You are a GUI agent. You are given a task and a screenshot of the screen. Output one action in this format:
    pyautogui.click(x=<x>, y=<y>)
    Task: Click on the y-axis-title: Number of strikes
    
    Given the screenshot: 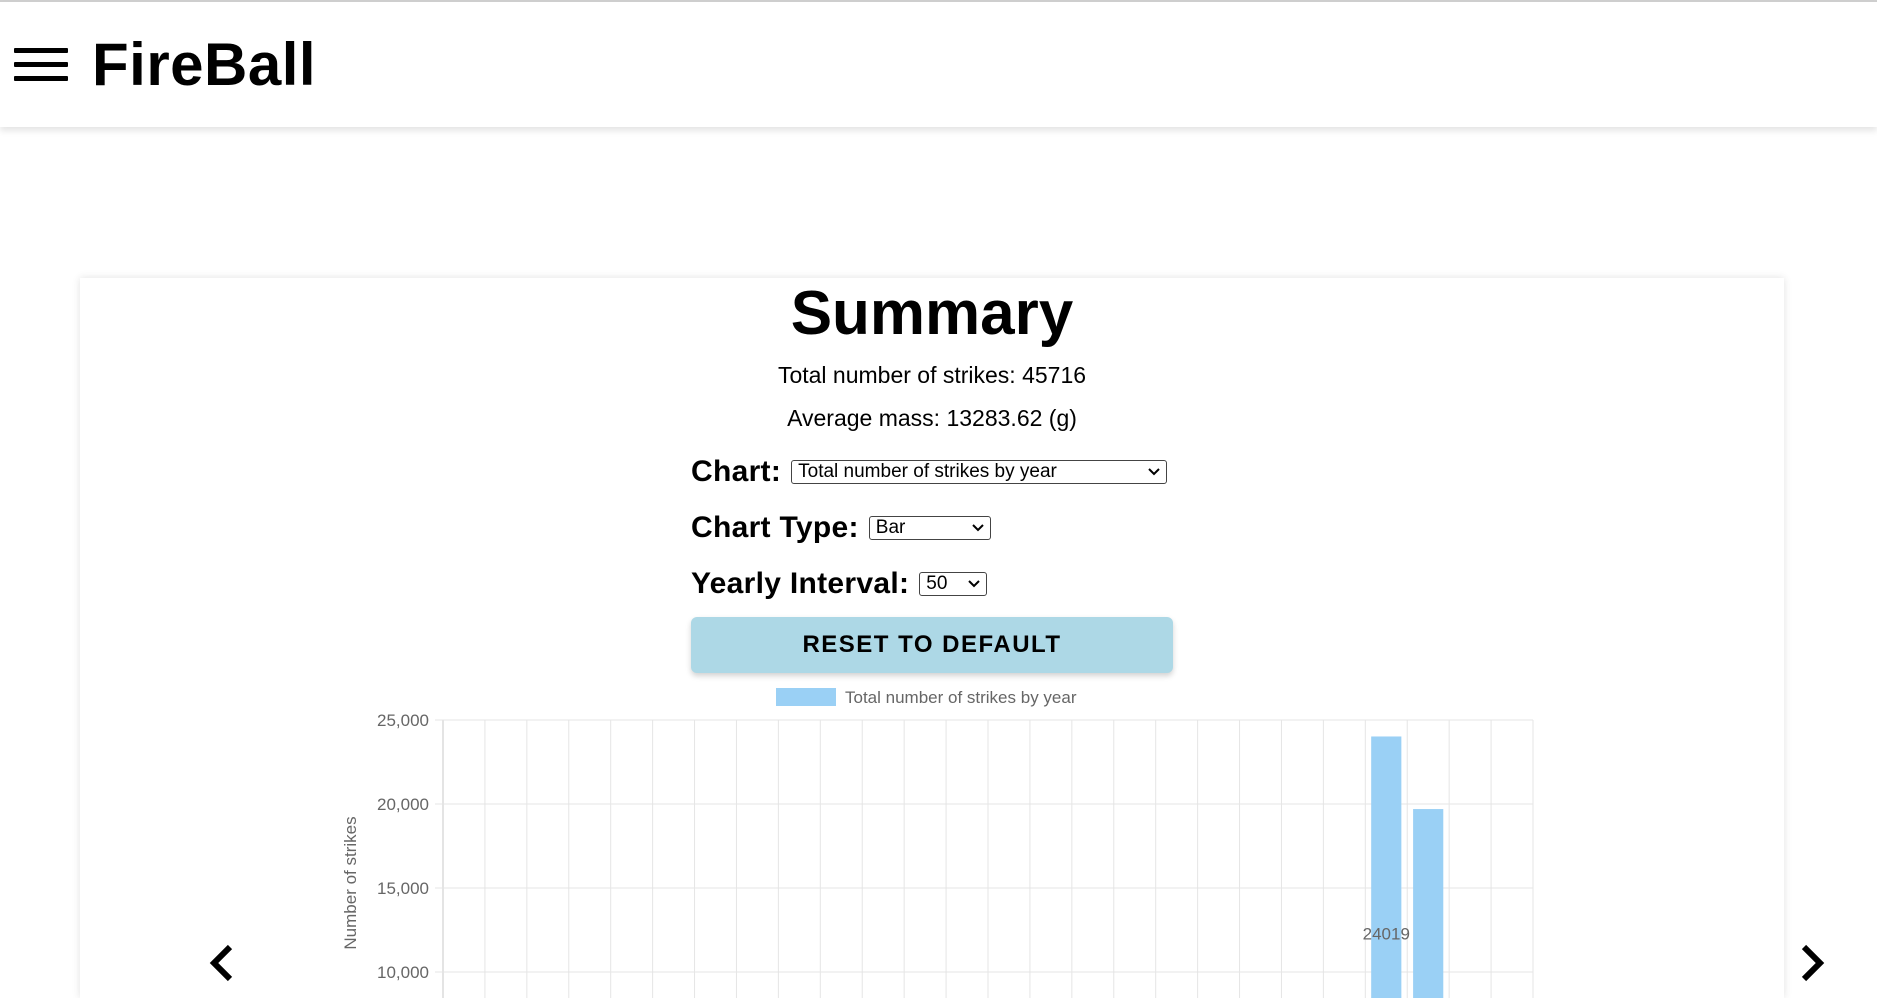 What is the action you would take?
    pyautogui.click(x=350, y=882)
    